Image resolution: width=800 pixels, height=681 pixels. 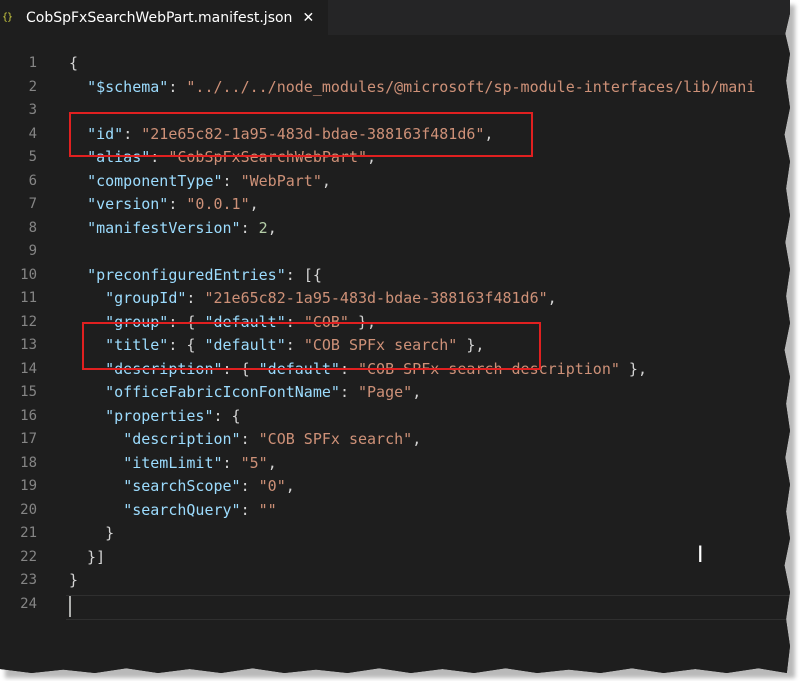 I want to click on code-text: "itemLimit": "5",, so click(x=173, y=464).